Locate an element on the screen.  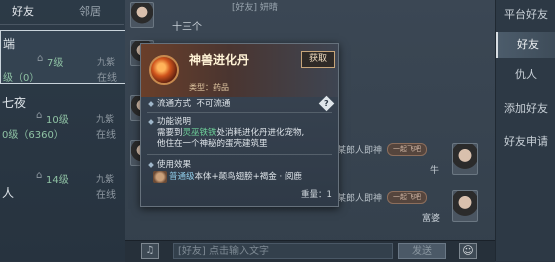
npc-name: 灵巫铁铁 is located at coordinates (200, 133).